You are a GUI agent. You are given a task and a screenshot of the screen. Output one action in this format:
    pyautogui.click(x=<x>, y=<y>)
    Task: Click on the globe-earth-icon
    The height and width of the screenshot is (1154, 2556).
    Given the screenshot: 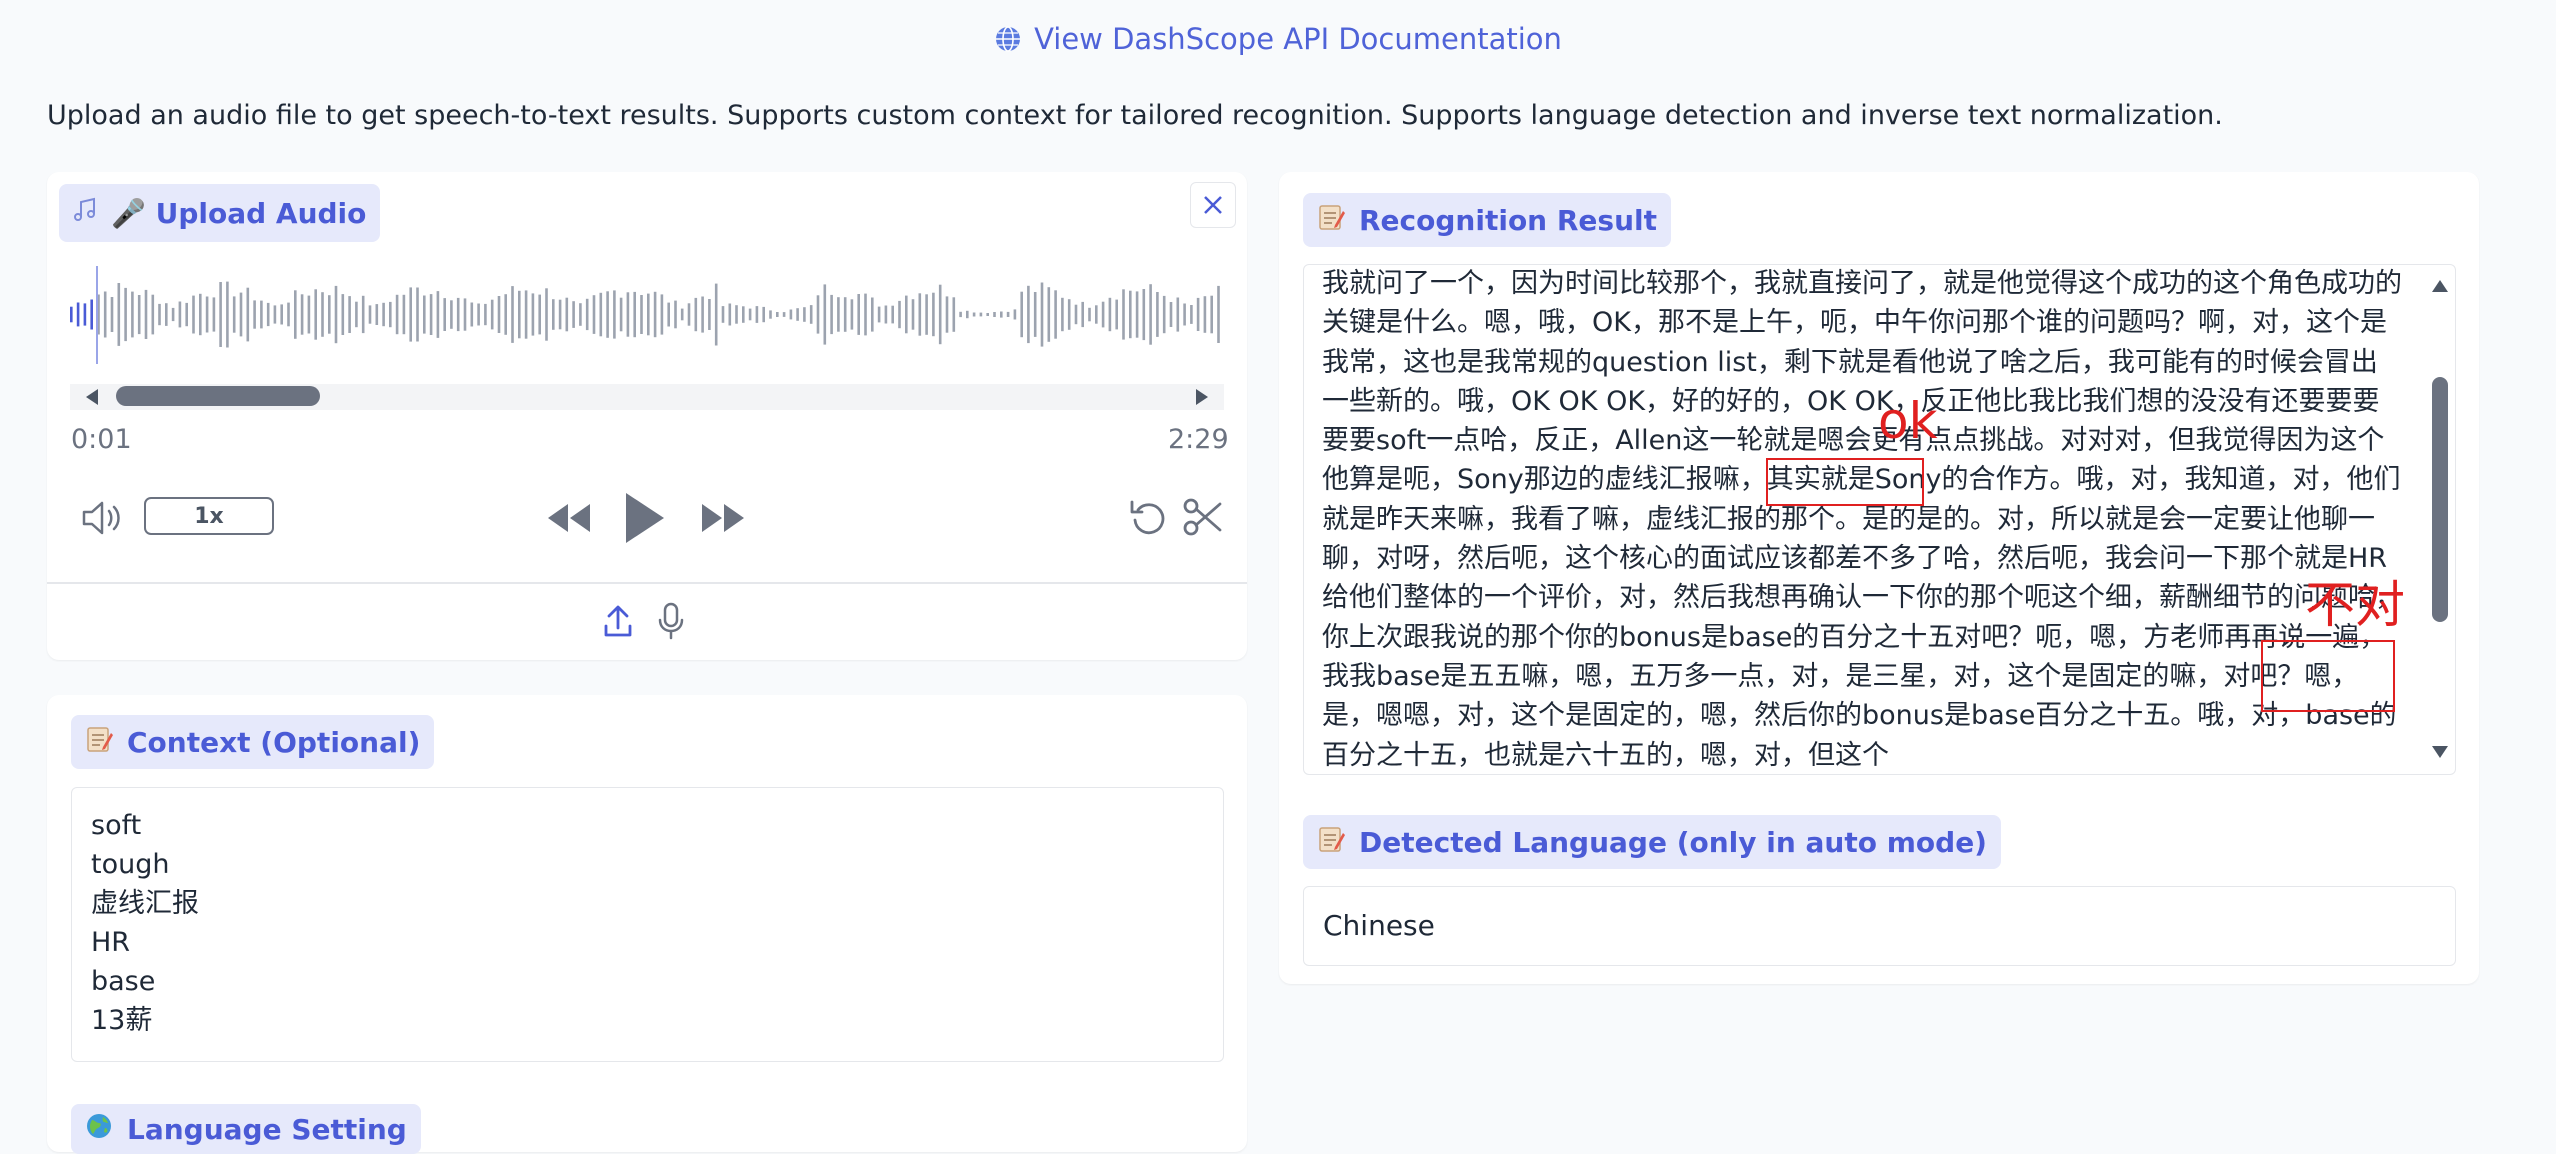 What is the action you would take?
    pyautogui.click(x=99, y=1129)
    